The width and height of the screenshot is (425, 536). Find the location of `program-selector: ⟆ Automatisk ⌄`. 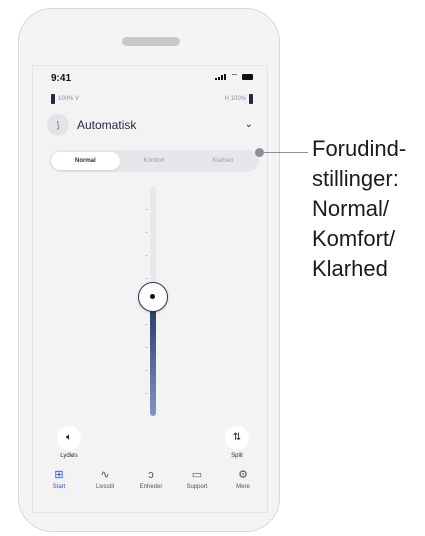

program-selector: ⟆ Automatisk ⌄ is located at coordinates (151, 126).